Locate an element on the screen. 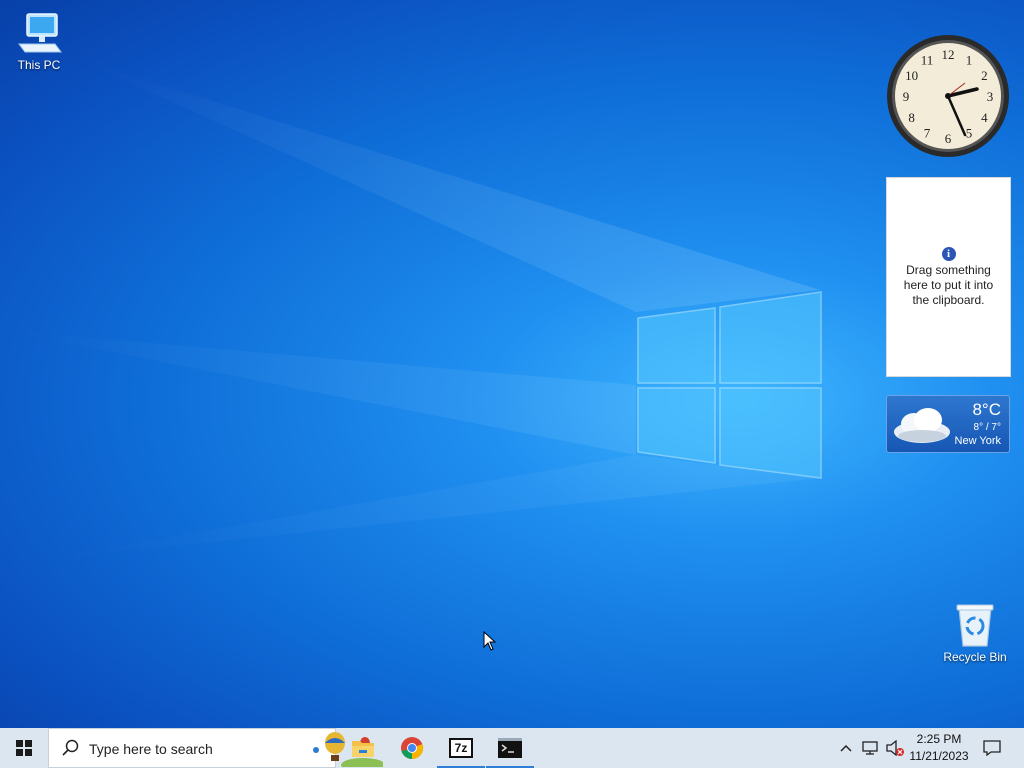 This screenshot has height=768, width=1024. clock-number: 8 is located at coordinates (911, 117).